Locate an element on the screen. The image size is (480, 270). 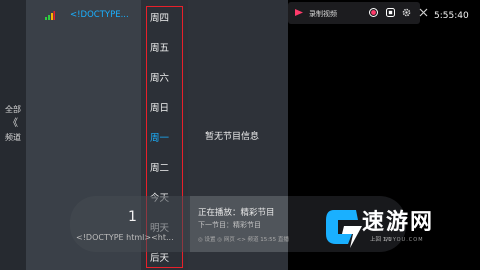
day-item: 周五 is located at coordinates (159, 47).